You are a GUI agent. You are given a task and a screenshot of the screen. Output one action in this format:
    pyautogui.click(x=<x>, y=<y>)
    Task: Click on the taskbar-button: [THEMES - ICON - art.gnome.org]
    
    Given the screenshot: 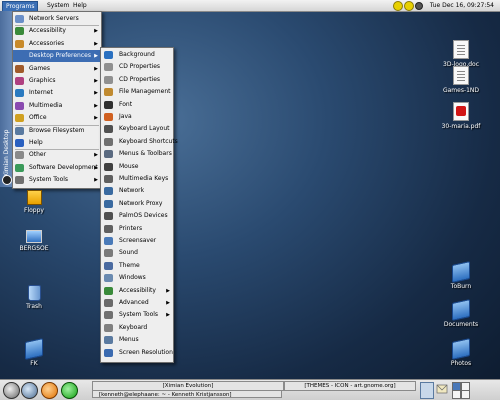 What is the action you would take?
    pyautogui.click(x=350, y=386)
    